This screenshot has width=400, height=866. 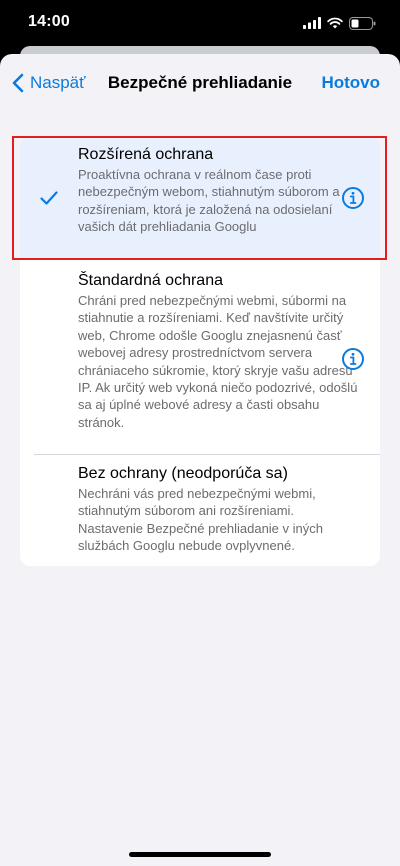 I want to click on signal-icon, so click(x=312, y=23).